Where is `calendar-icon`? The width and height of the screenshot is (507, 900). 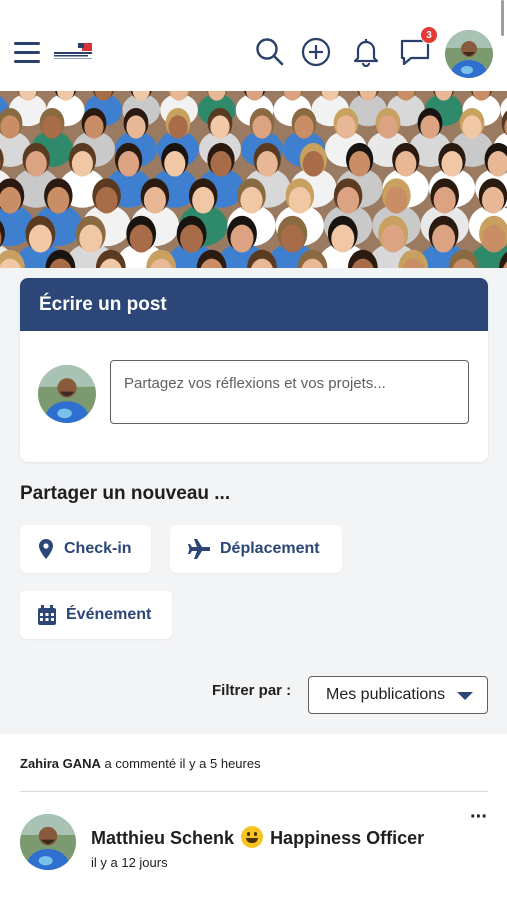 calendar-icon is located at coordinates (47, 615).